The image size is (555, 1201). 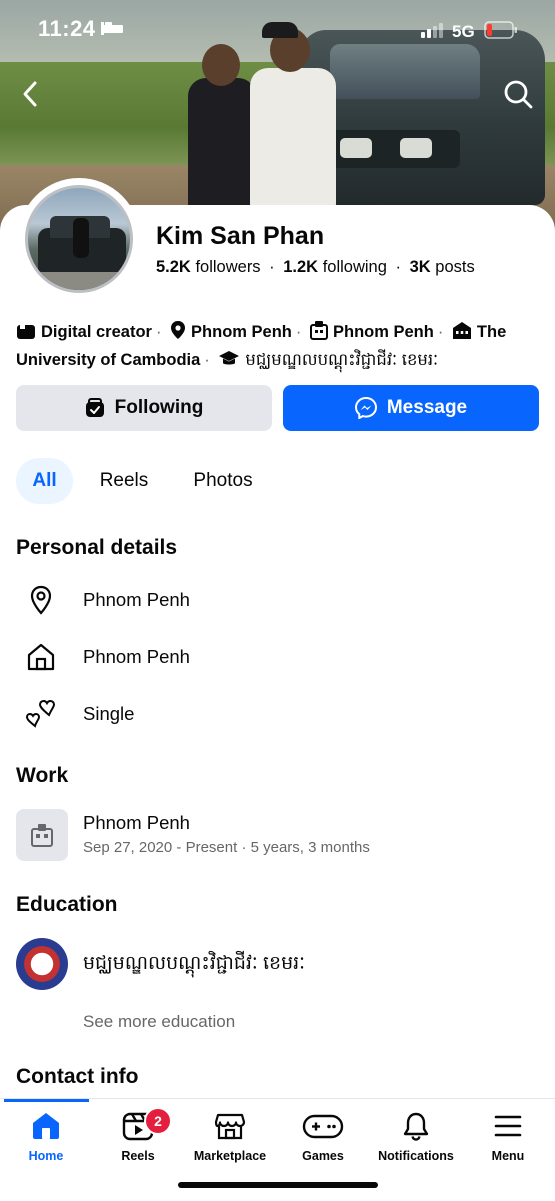 I want to click on intro-city: Phnom Penh, so click(x=241, y=332).